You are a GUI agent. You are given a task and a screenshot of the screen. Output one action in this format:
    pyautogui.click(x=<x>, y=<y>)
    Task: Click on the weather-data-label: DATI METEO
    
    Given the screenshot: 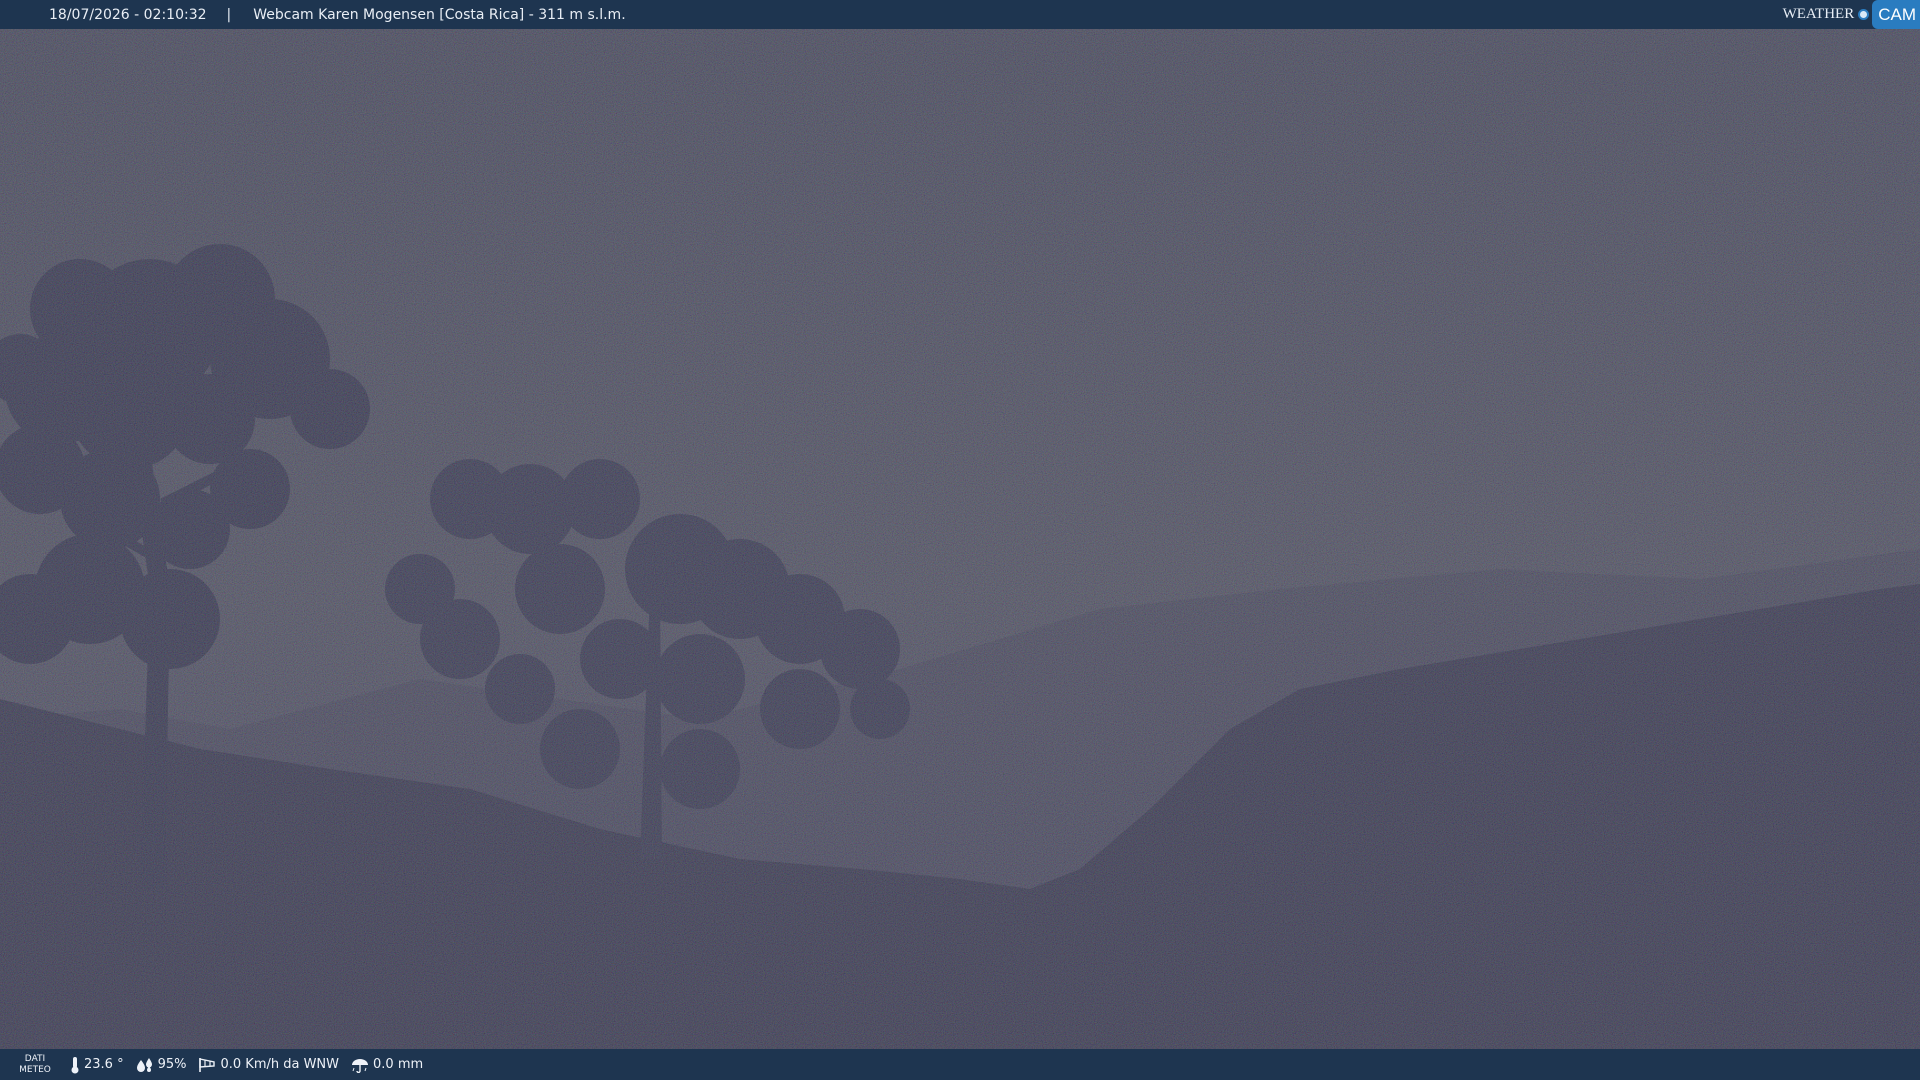 What is the action you would take?
    pyautogui.click(x=35, y=1065)
    